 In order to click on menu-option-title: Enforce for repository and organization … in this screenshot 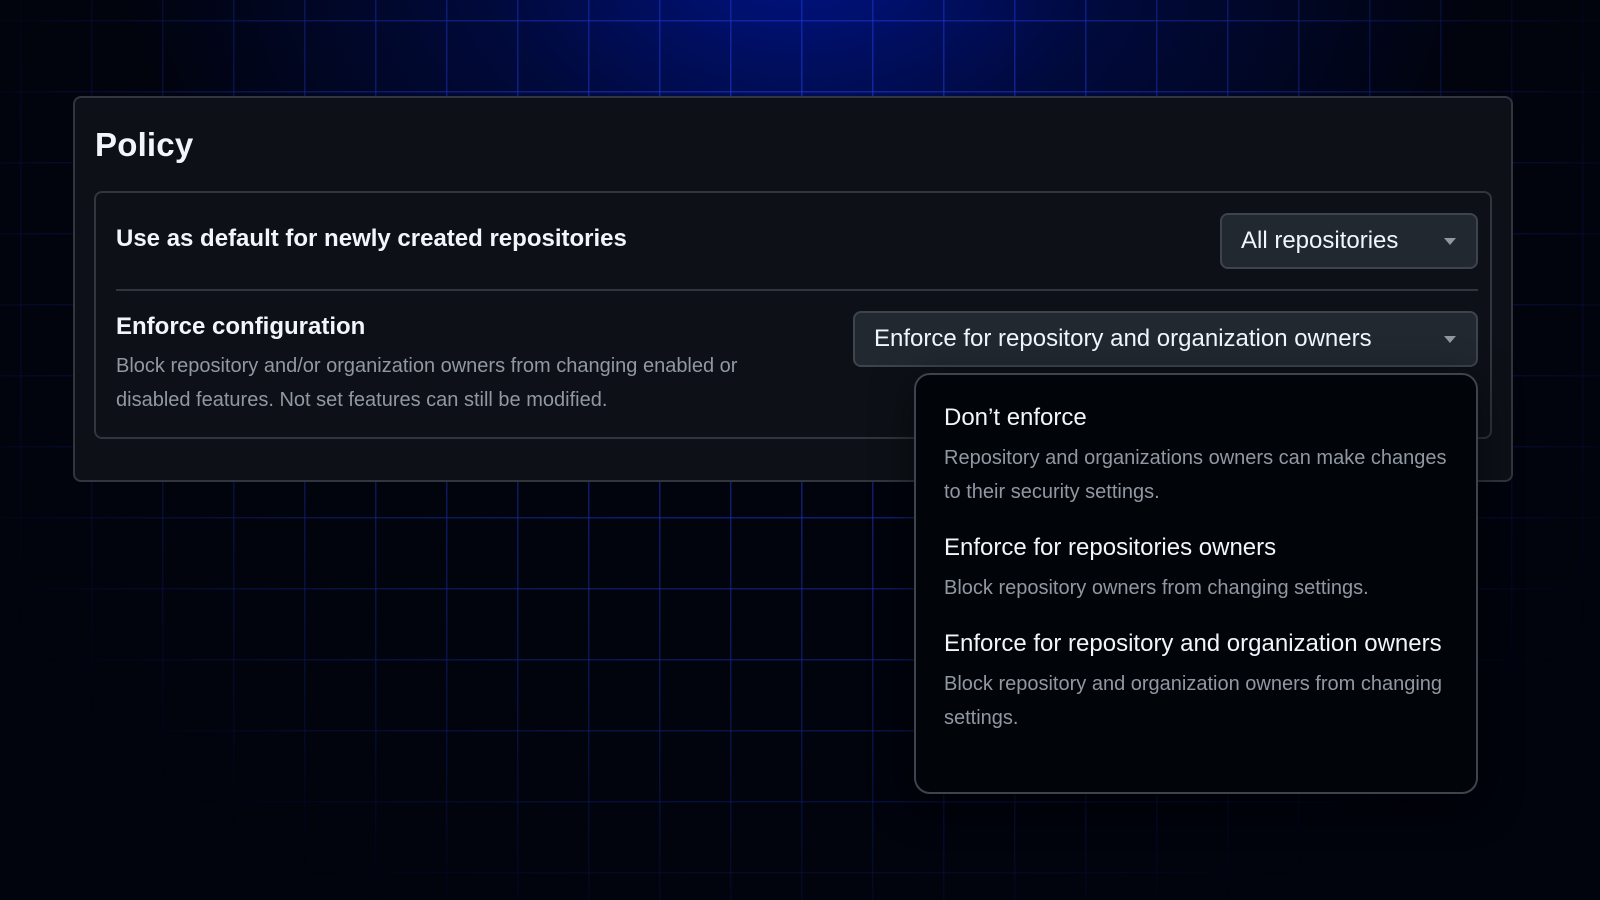, I will do `click(1193, 643)`.